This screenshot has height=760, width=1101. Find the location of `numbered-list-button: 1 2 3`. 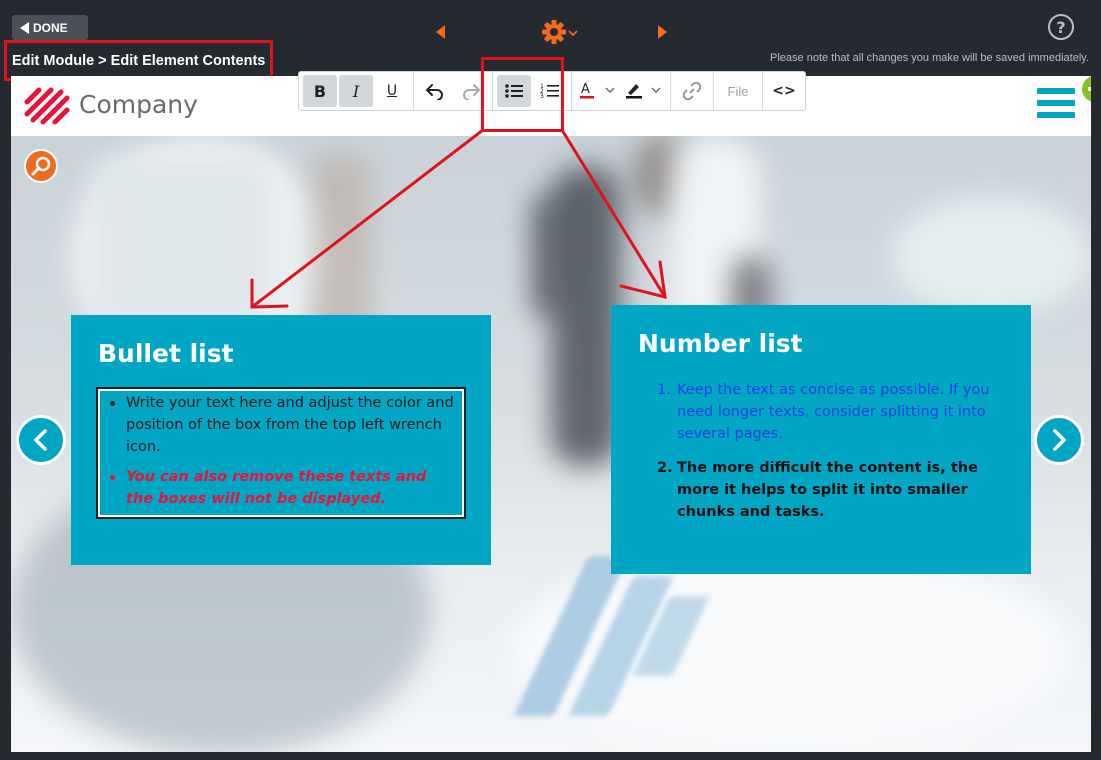

numbered-list-button: 1 2 3 is located at coordinates (550, 91).